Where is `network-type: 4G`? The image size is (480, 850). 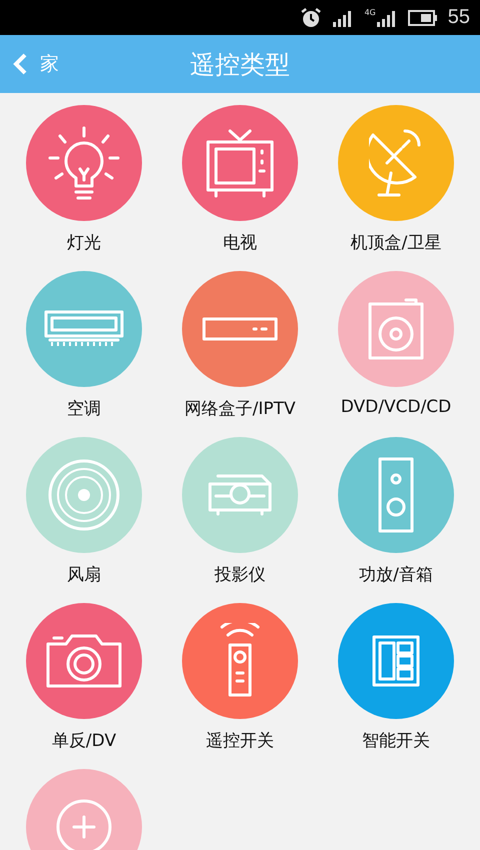 network-type: 4G is located at coordinates (370, 12).